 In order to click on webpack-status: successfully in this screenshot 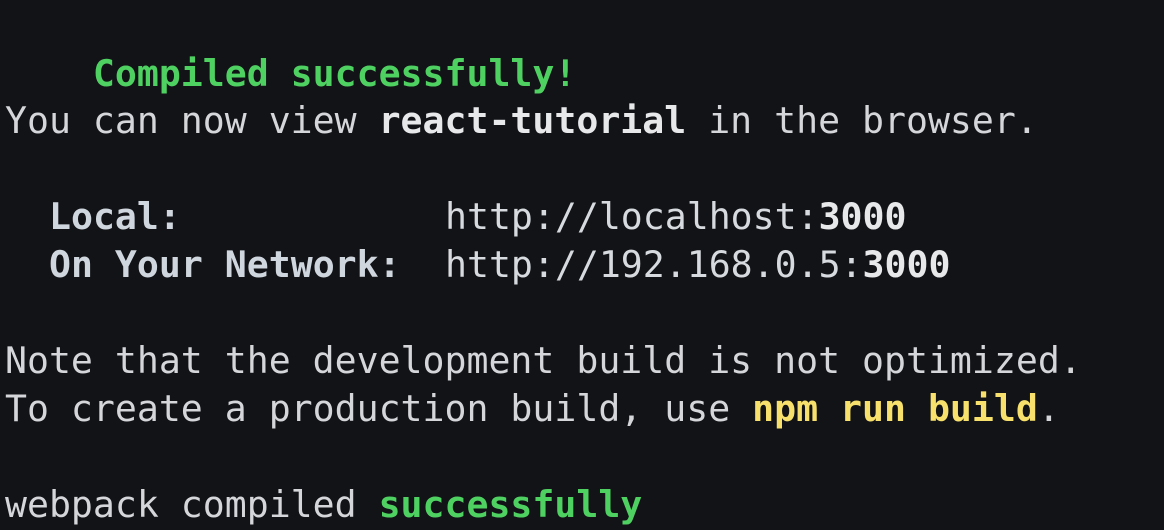, I will do `click(510, 504)`.